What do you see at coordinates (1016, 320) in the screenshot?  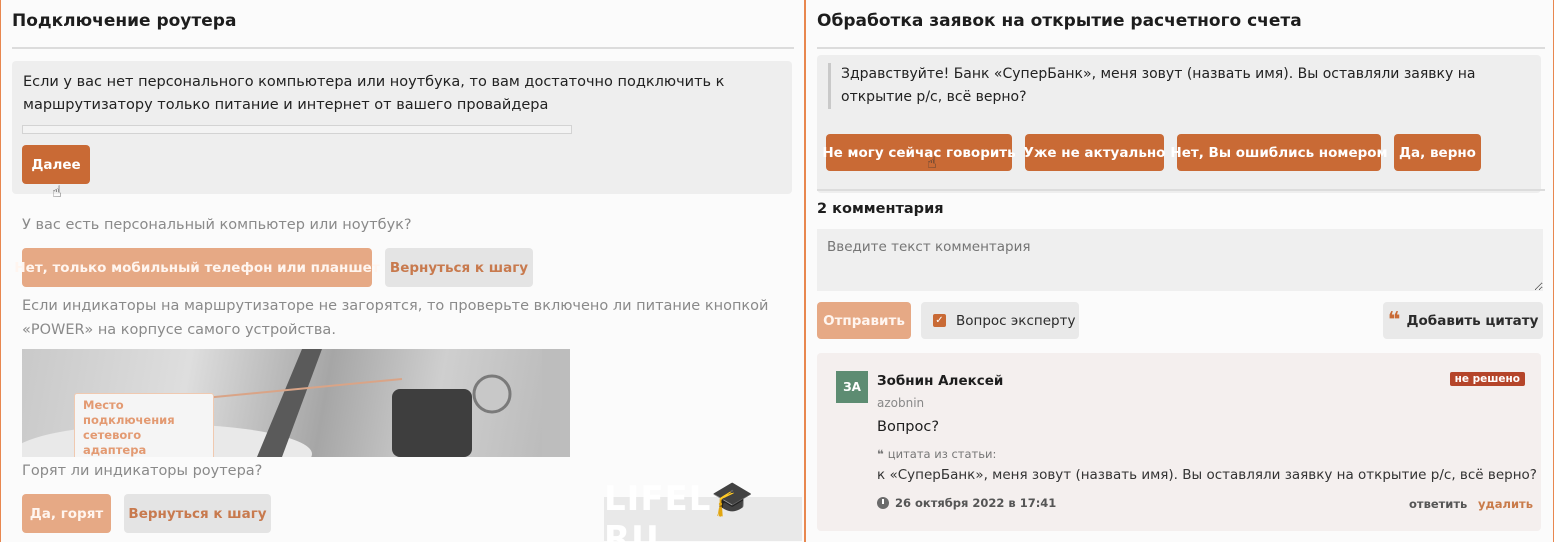 I see `expert-question-label: Вопрос эксперту` at bounding box center [1016, 320].